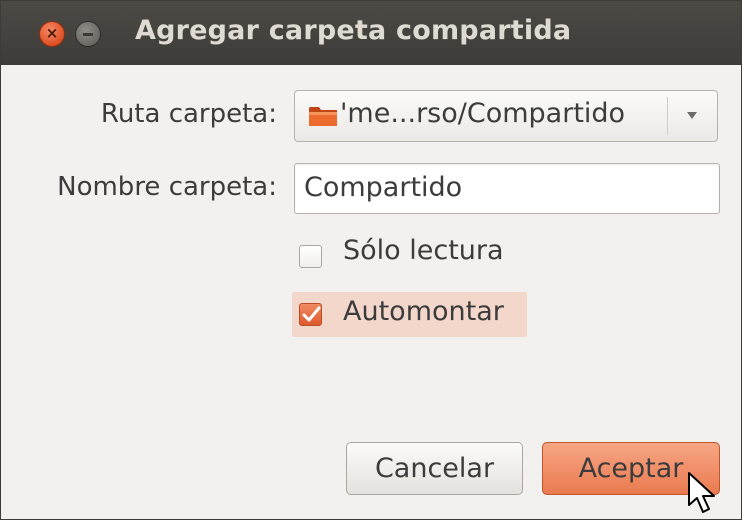  Describe the element at coordinates (323, 116) in the screenshot. I see `folder-icon` at that location.